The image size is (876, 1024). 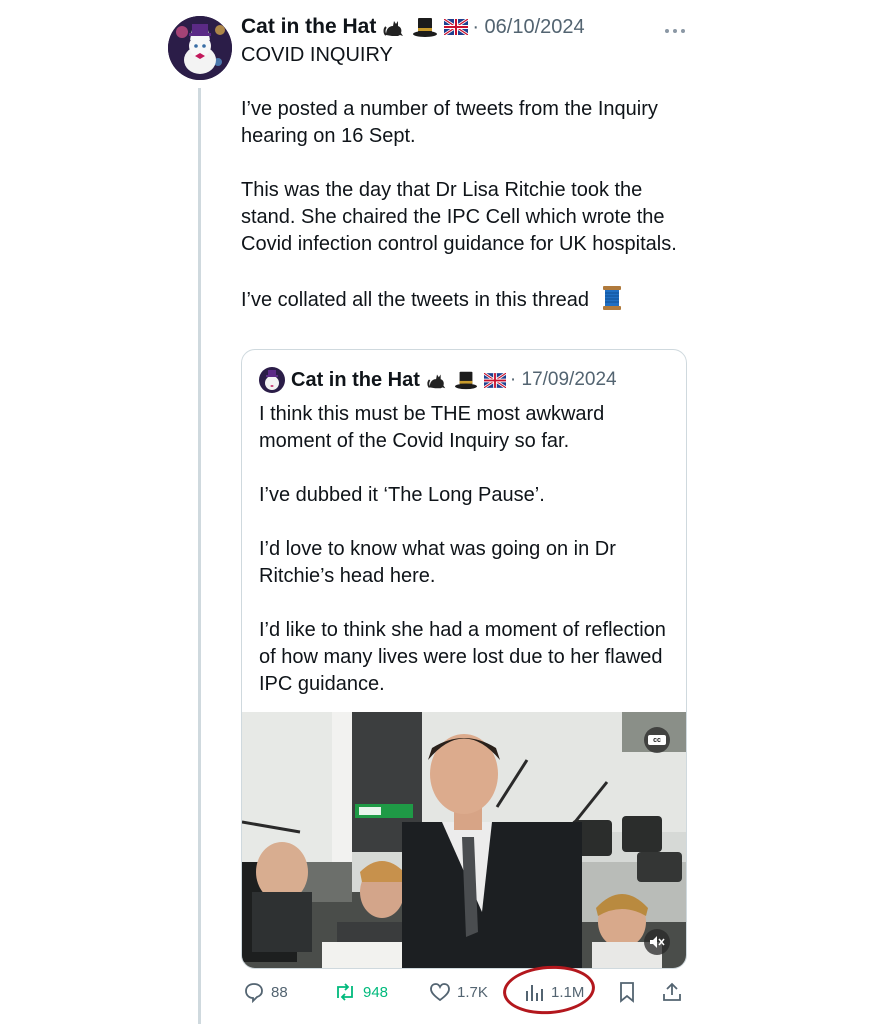 What do you see at coordinates (549, 990) in the screenshot?
I see `red-circle-annotation` at bounding box center [549, 990].